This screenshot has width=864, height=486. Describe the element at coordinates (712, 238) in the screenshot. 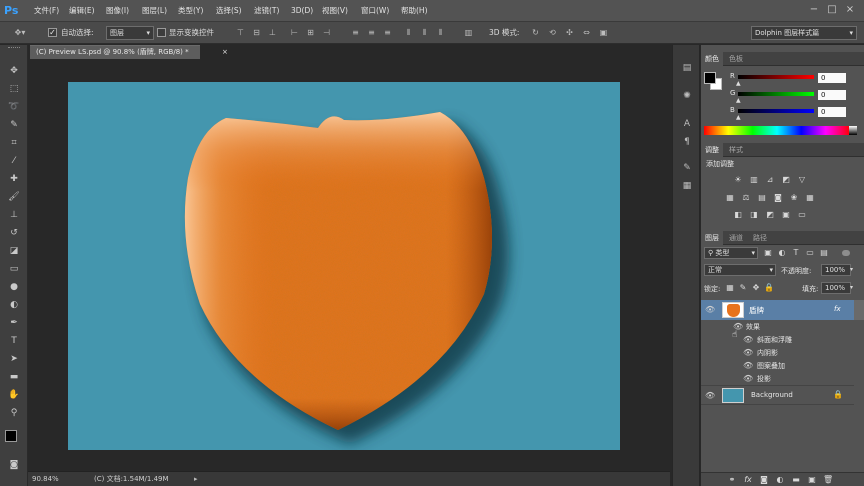

I see `tab-layers: 图层` at that location.